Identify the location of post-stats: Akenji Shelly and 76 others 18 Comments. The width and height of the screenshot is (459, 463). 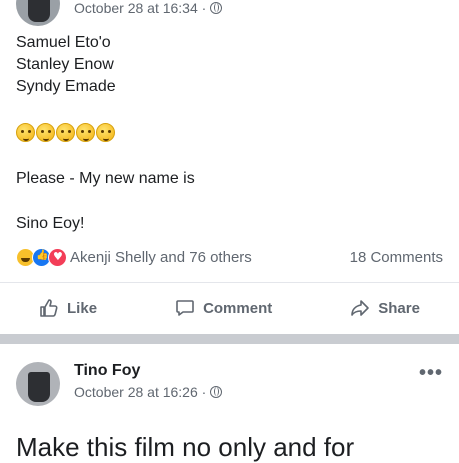
(229, 257).